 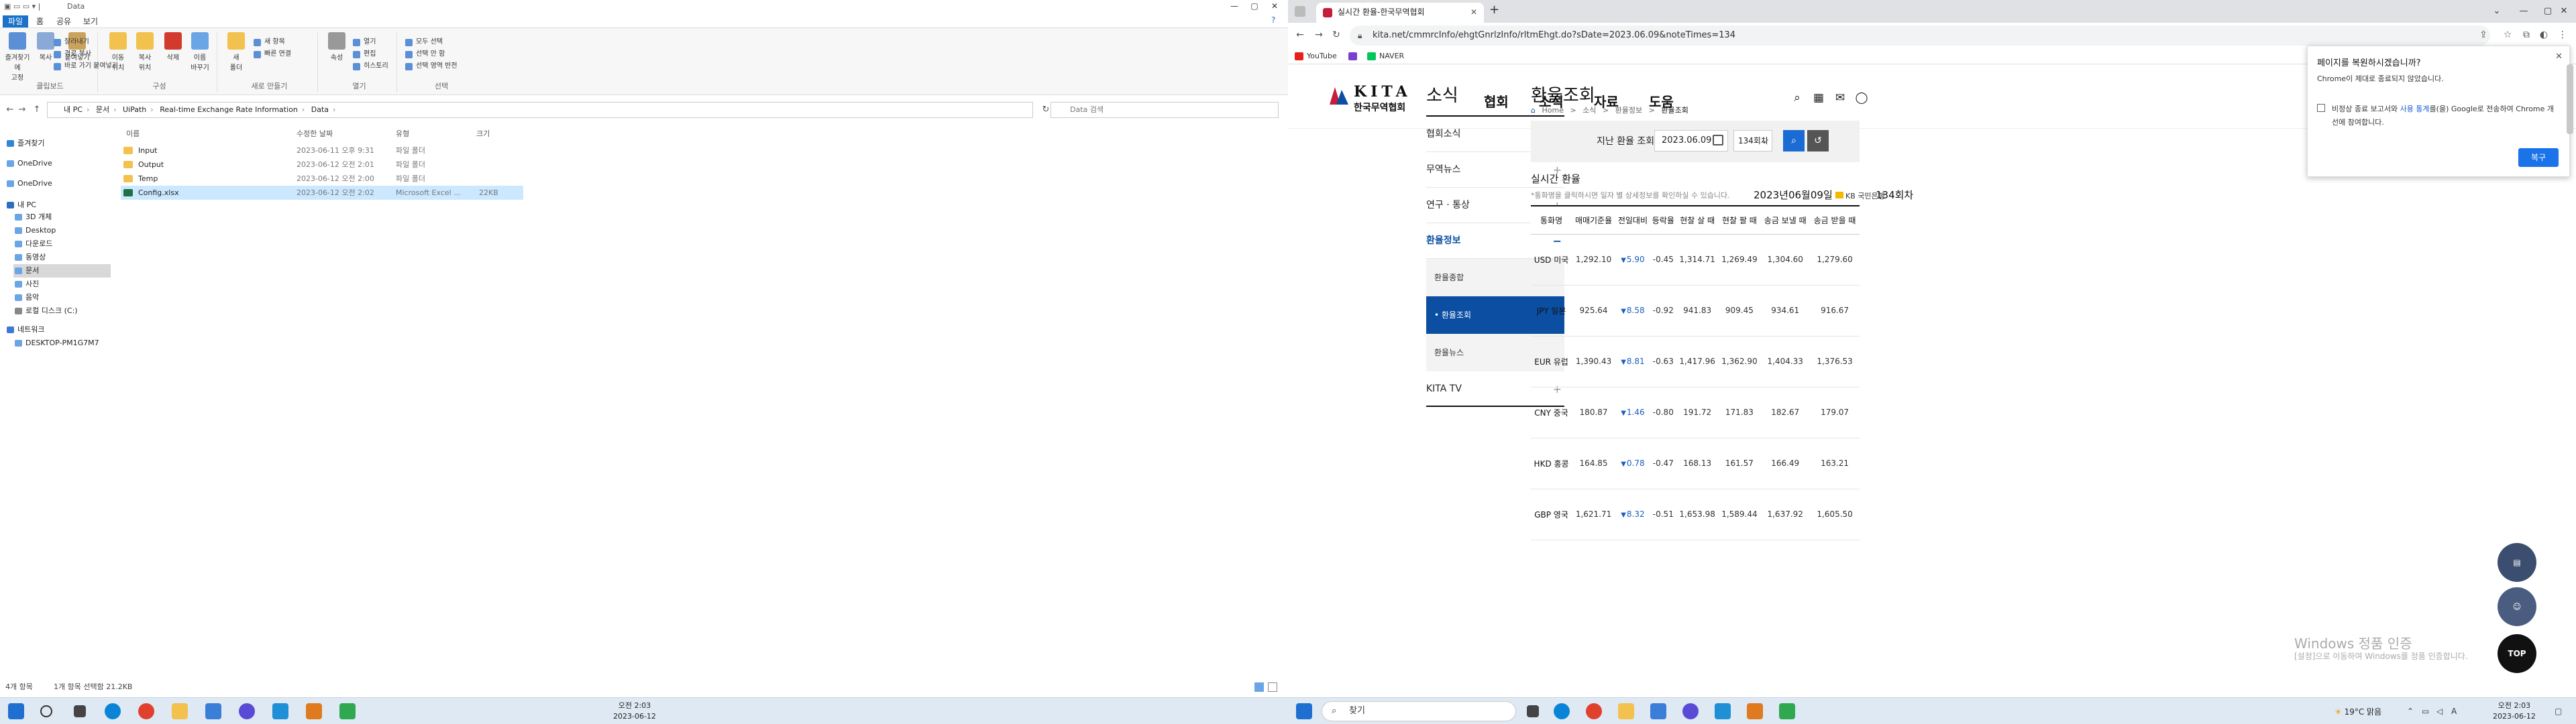 What do you see at coordinates (1165, 110) in the screenshot?
I see `explorer-search-input: Data 검색` at bounding box center [1165, 110].